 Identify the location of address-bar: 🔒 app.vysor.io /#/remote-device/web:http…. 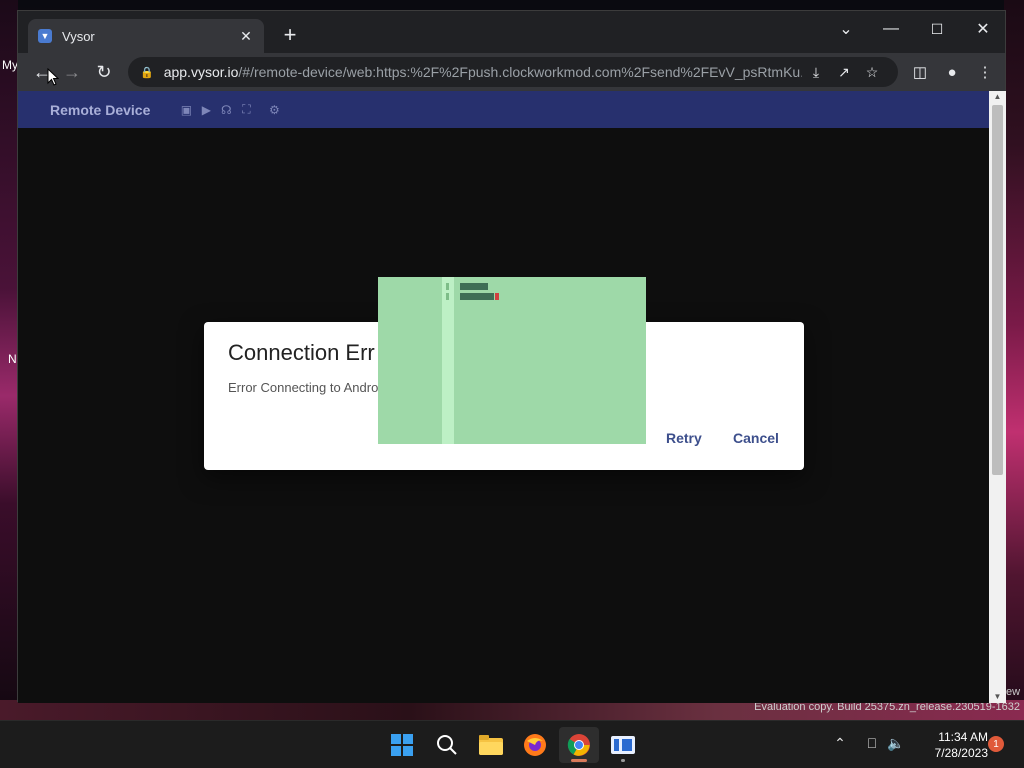
(513, 72).